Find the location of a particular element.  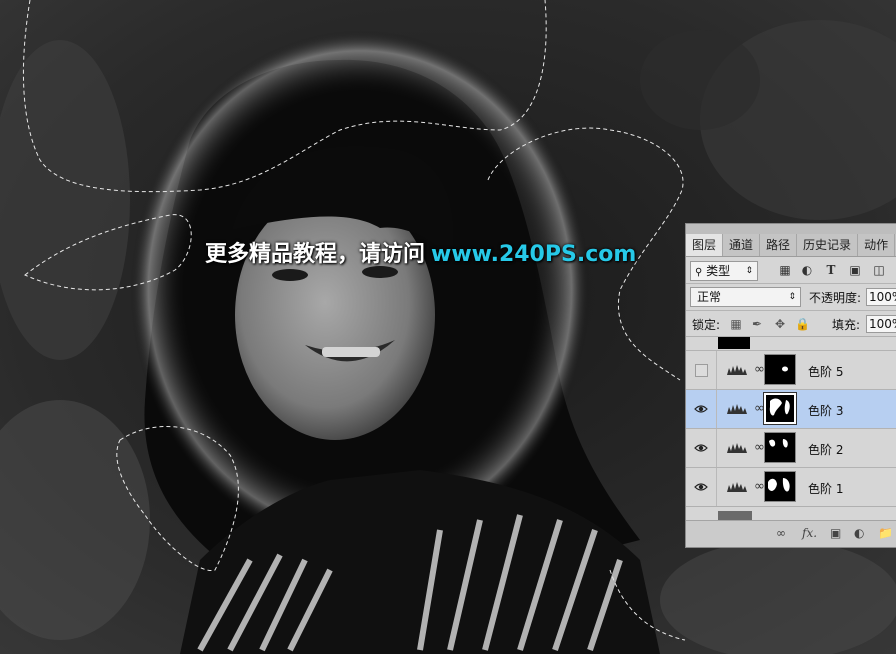

layer-row-levels-3: ∞ 色阶 3 is located at coordinates (791, 408).